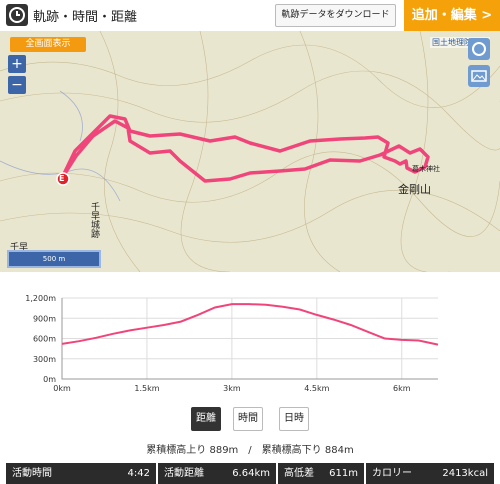 This screenshot has width=500, height=484. Describe the element at coordinates (40, 298) in the screenshot. I see `y-tick-label: 1,200m` at that location.